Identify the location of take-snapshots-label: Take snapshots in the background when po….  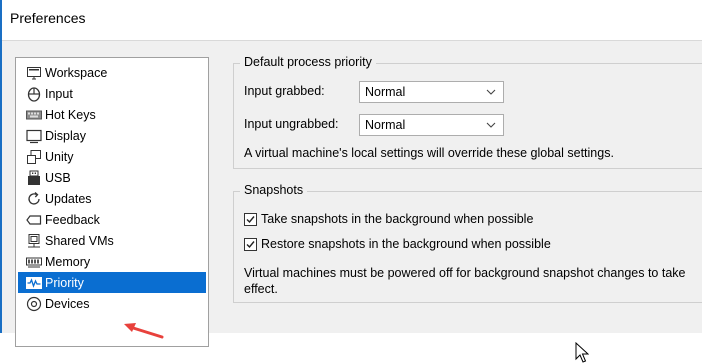
(397, 219).